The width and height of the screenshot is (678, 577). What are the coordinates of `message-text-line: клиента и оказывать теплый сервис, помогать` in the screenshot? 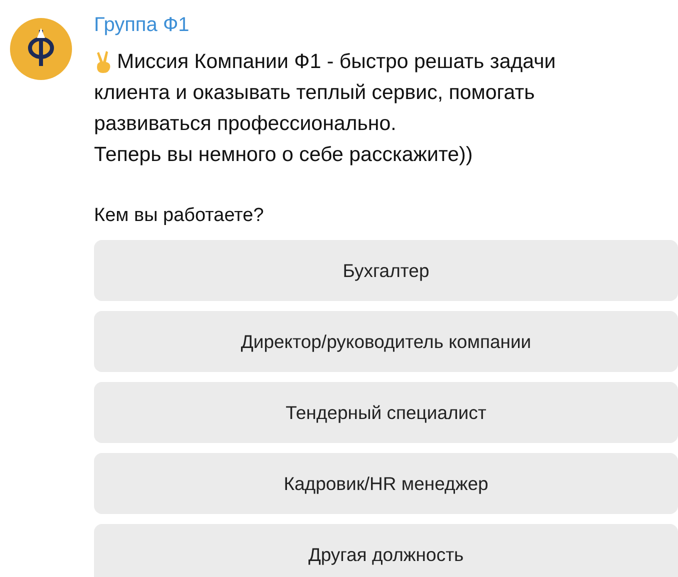 It's located at (315, 93).